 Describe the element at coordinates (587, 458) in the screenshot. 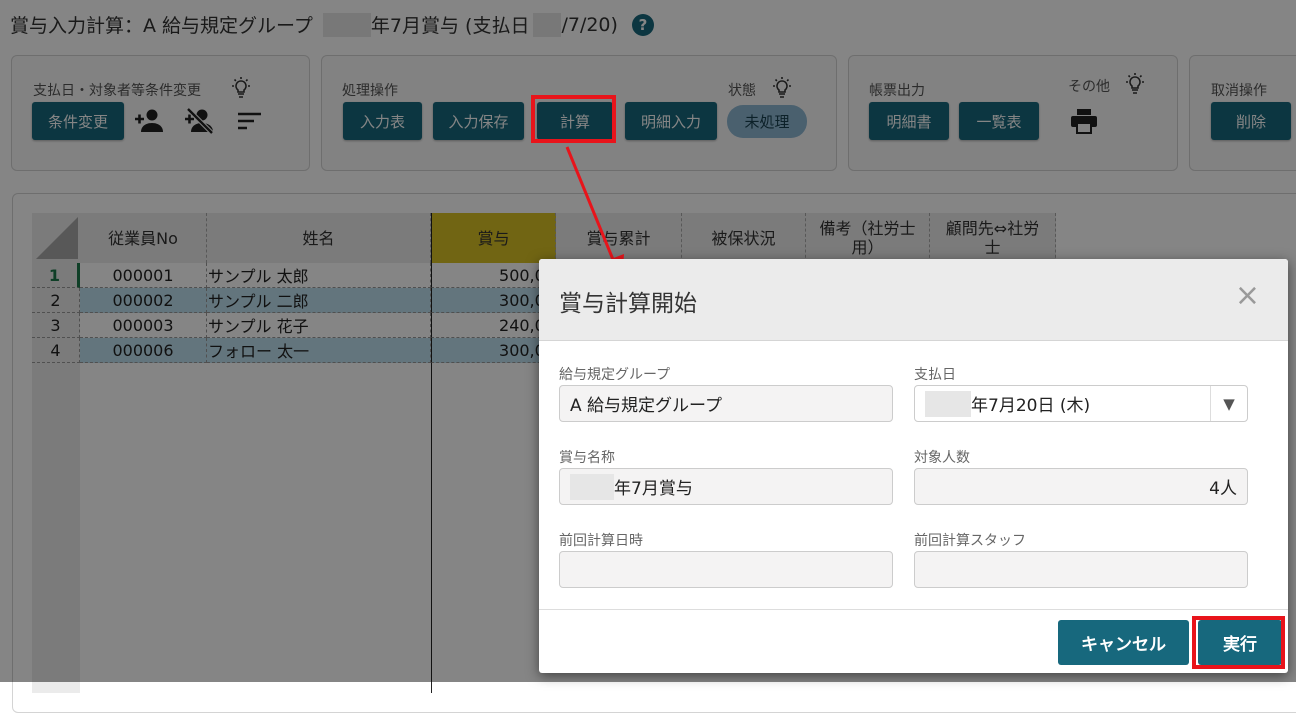

I see `bonus-name-label: 賞与名称` at that location.